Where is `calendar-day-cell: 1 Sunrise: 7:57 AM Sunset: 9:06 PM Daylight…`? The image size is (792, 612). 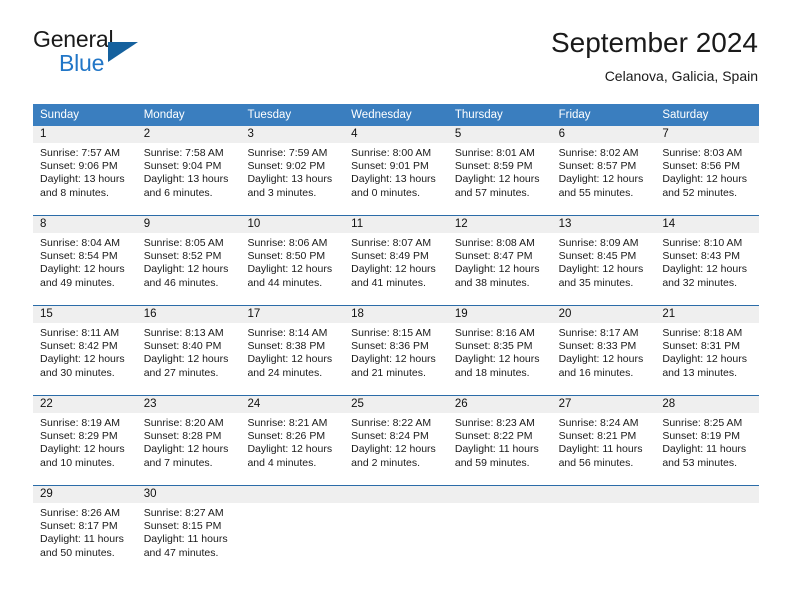
calendar-day-cell: 1 Sunrise: 7:57 AM Sunset: 9:06 PM Daylight… is located at coordinates (85, 167).